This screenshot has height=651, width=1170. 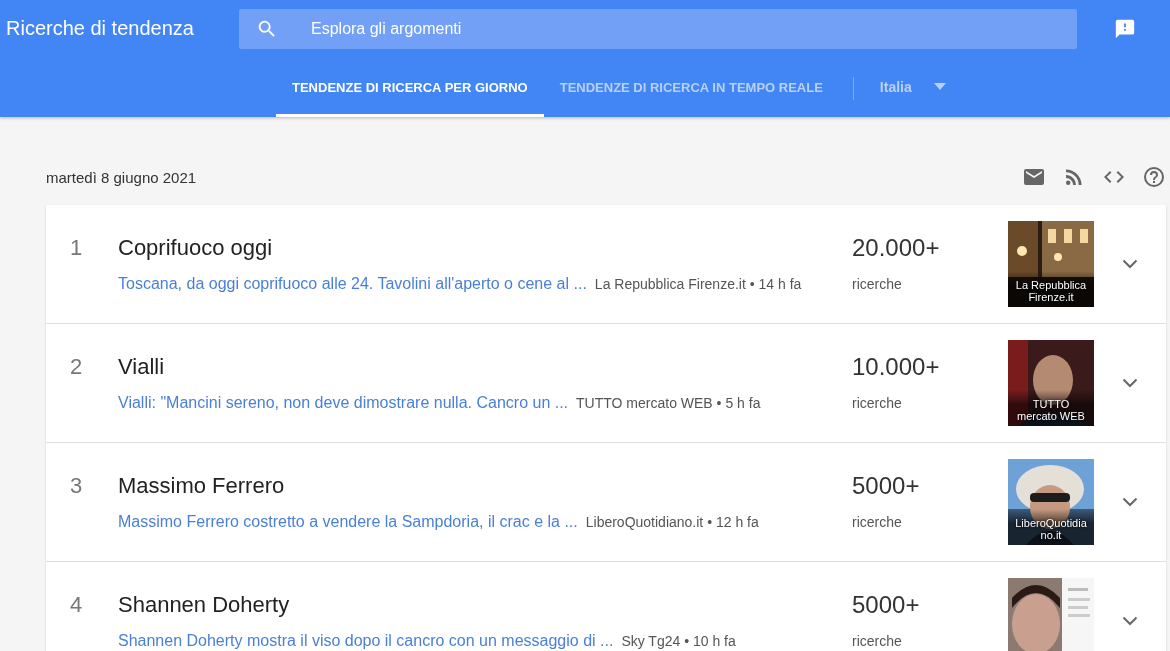 I want to click on source-text: Sky Tg24 • 10 h fa, so click(x=678, y=641).